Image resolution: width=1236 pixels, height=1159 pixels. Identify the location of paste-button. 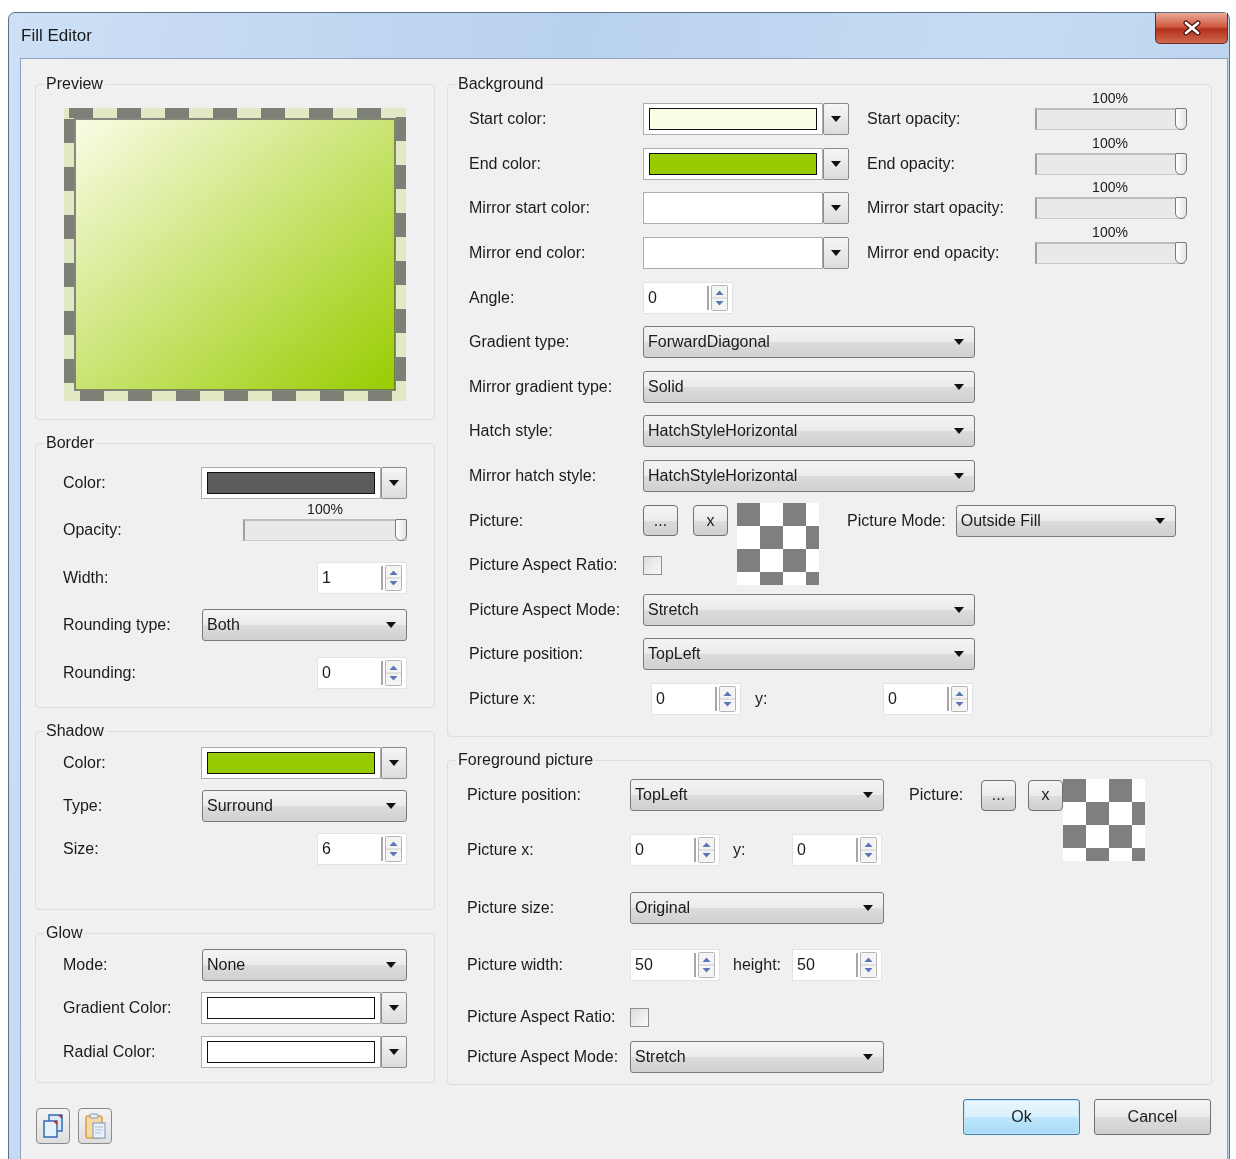
(95, 1126).